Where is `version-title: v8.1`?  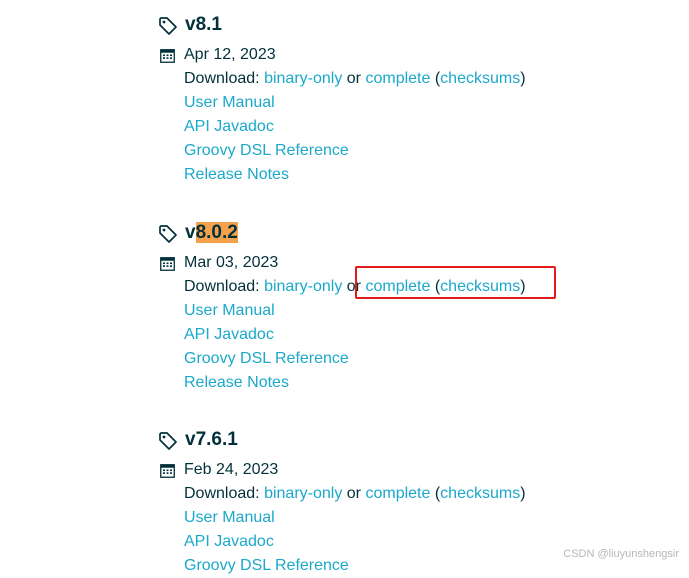 version-title: v8.1 is located at coordinates (203, 24).